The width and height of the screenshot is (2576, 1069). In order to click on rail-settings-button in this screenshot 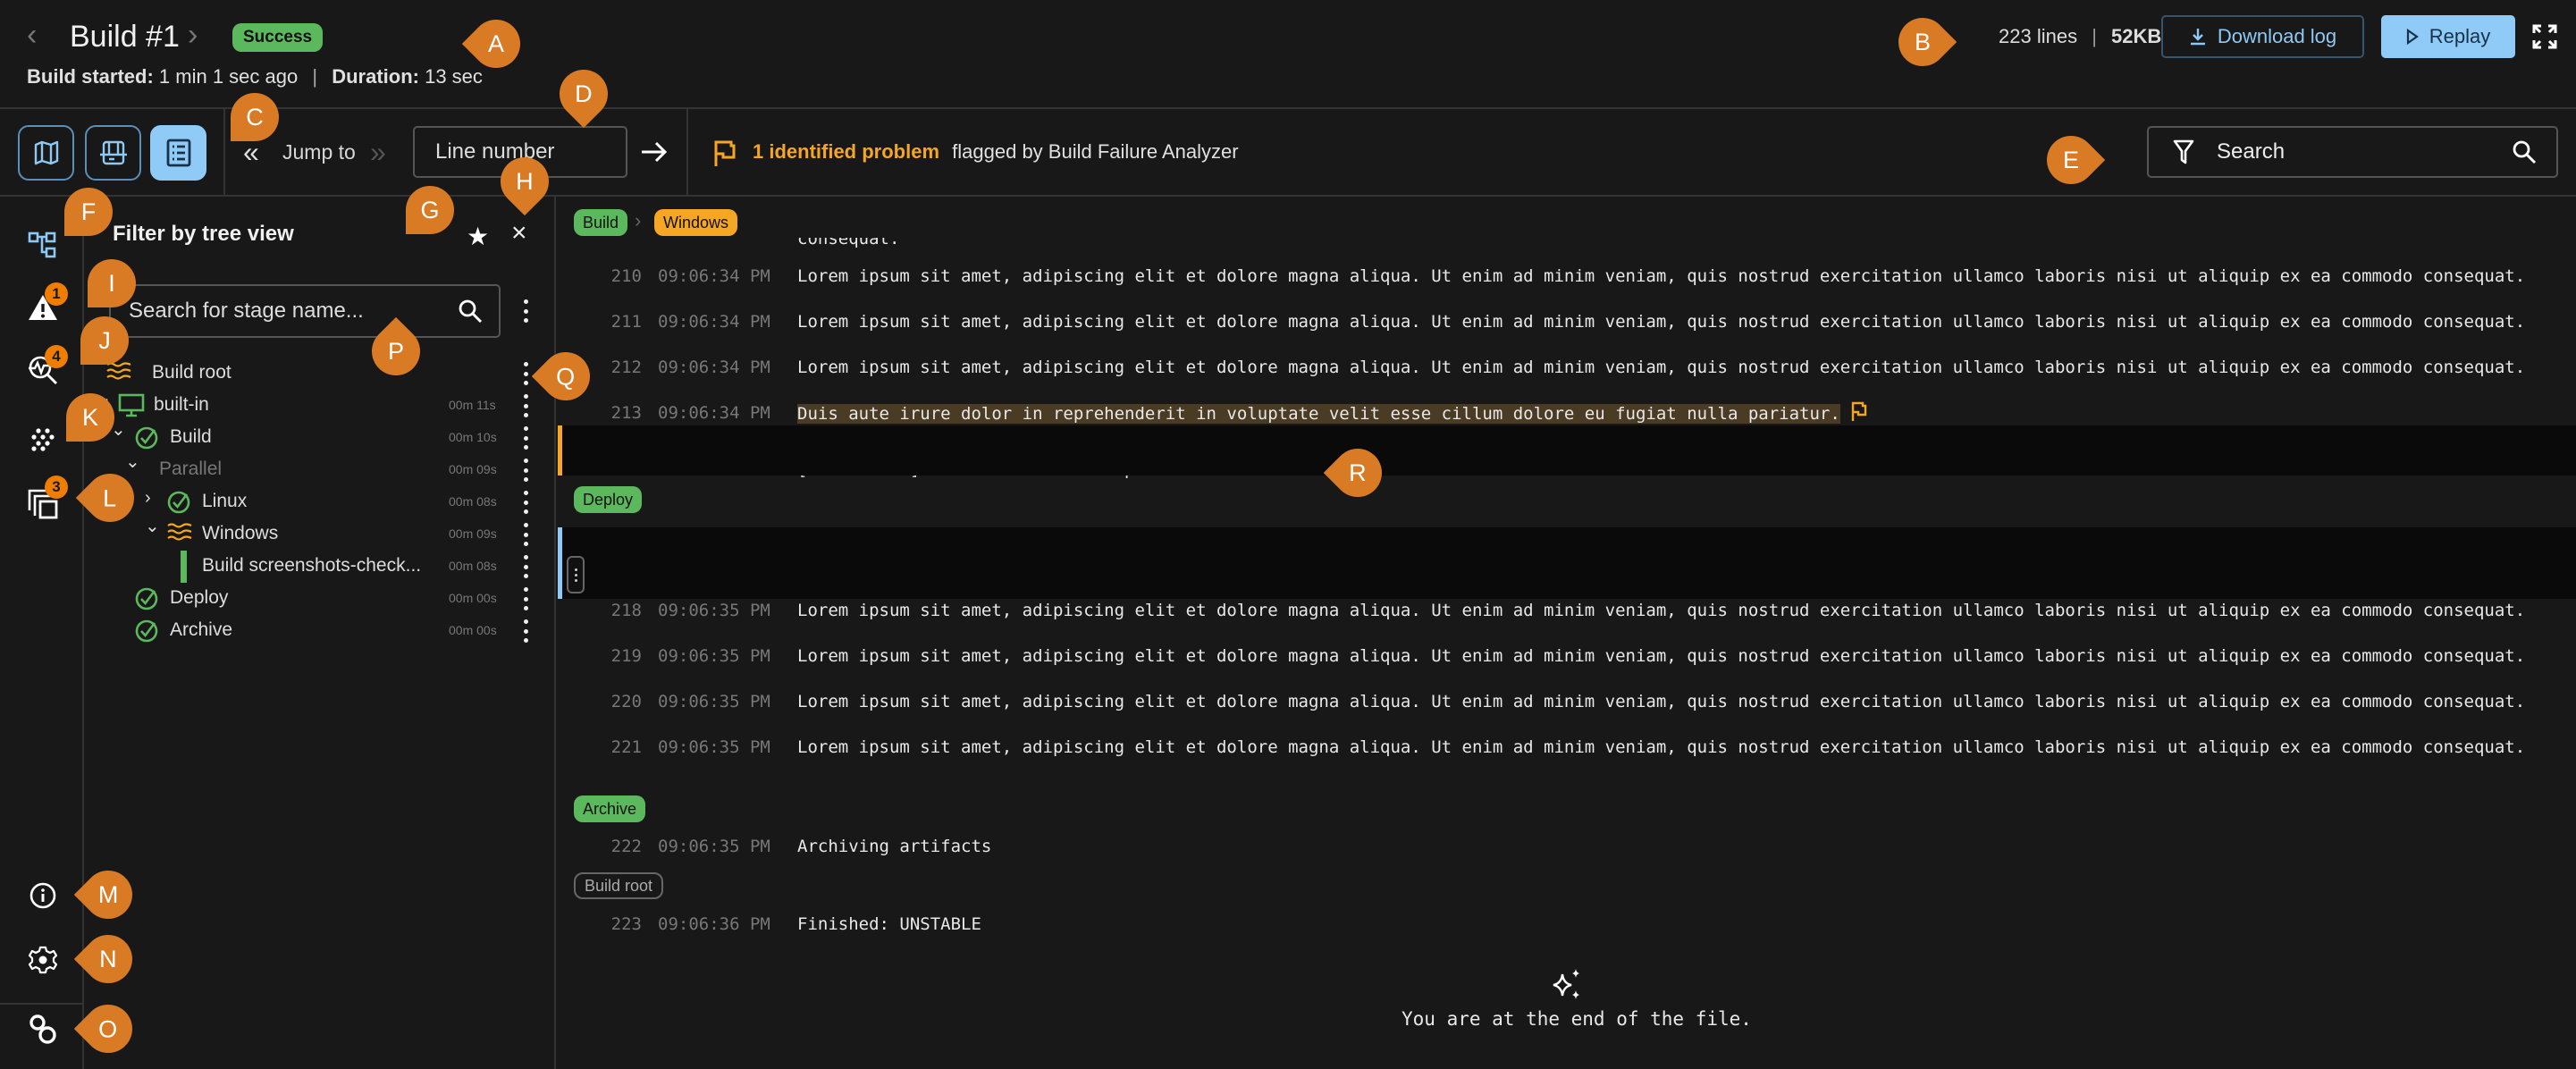, I will do `click(43, 960)`.